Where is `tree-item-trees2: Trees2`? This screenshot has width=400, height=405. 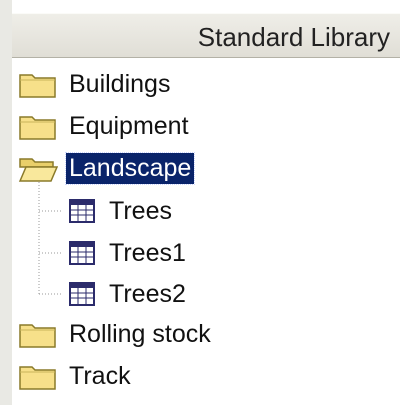 tree-item-trees2: Trees2 is located at coordinates (128, 294).